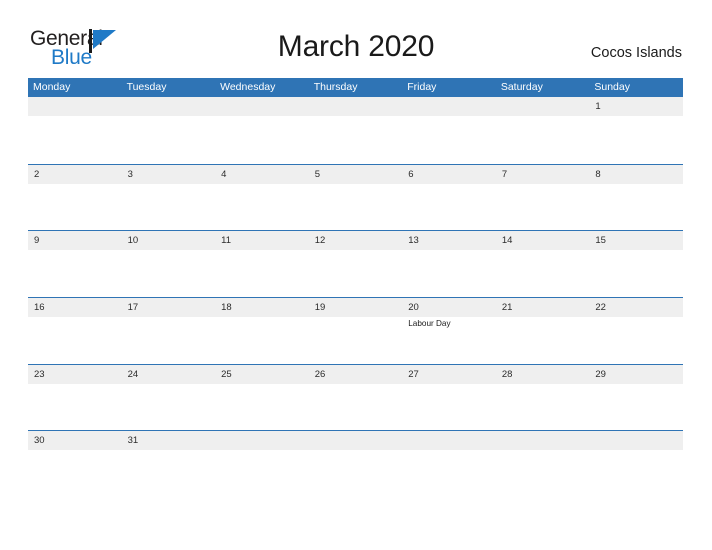 The width and height of the screenshot is (712, 550). I want to click on day-number: 8, so click(636, 174).